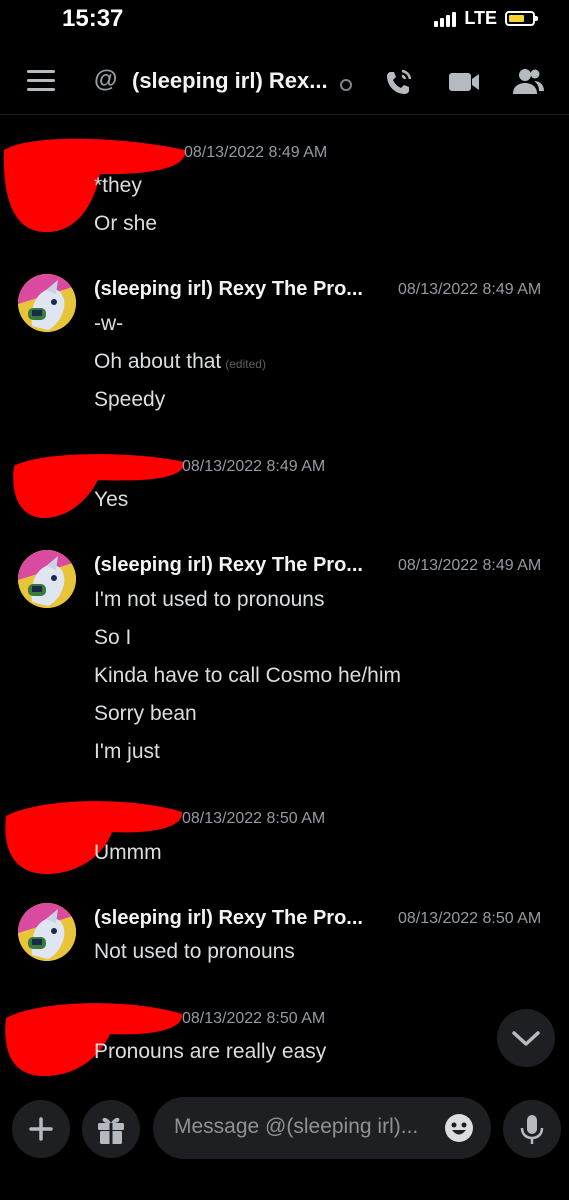 The image size is (569, 1200). I want to click on message-text: I'm not used to pronouns, so click(209, 600).